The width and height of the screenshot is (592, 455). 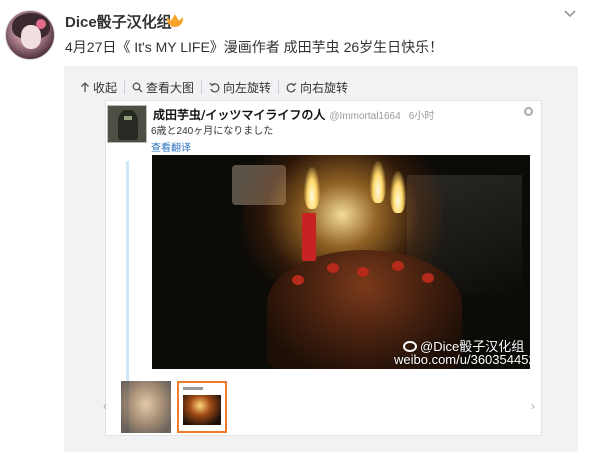 What do you see at coordinates (85, 86) in the screenshot?
I see `arrow-up-icon` at bounding box center [85, 86].